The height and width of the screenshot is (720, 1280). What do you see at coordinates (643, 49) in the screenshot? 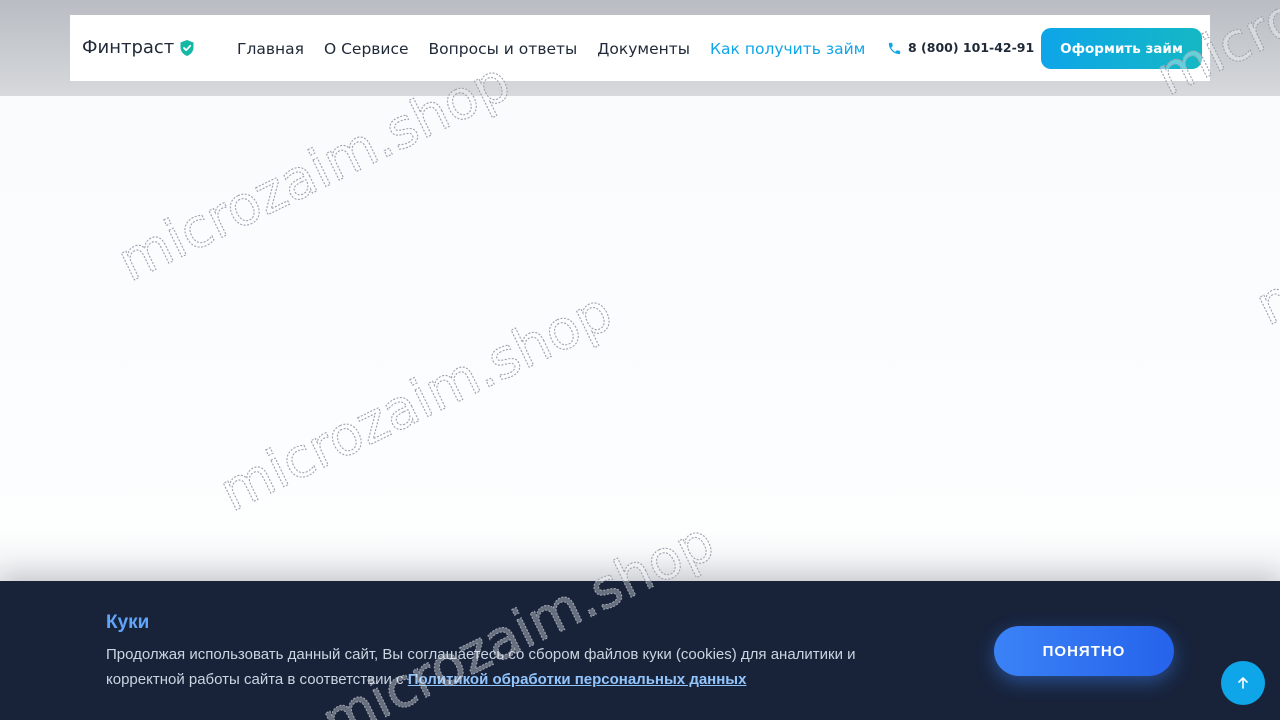
I see `nav-item-documents: Документы` at bounding box center [643, 49].